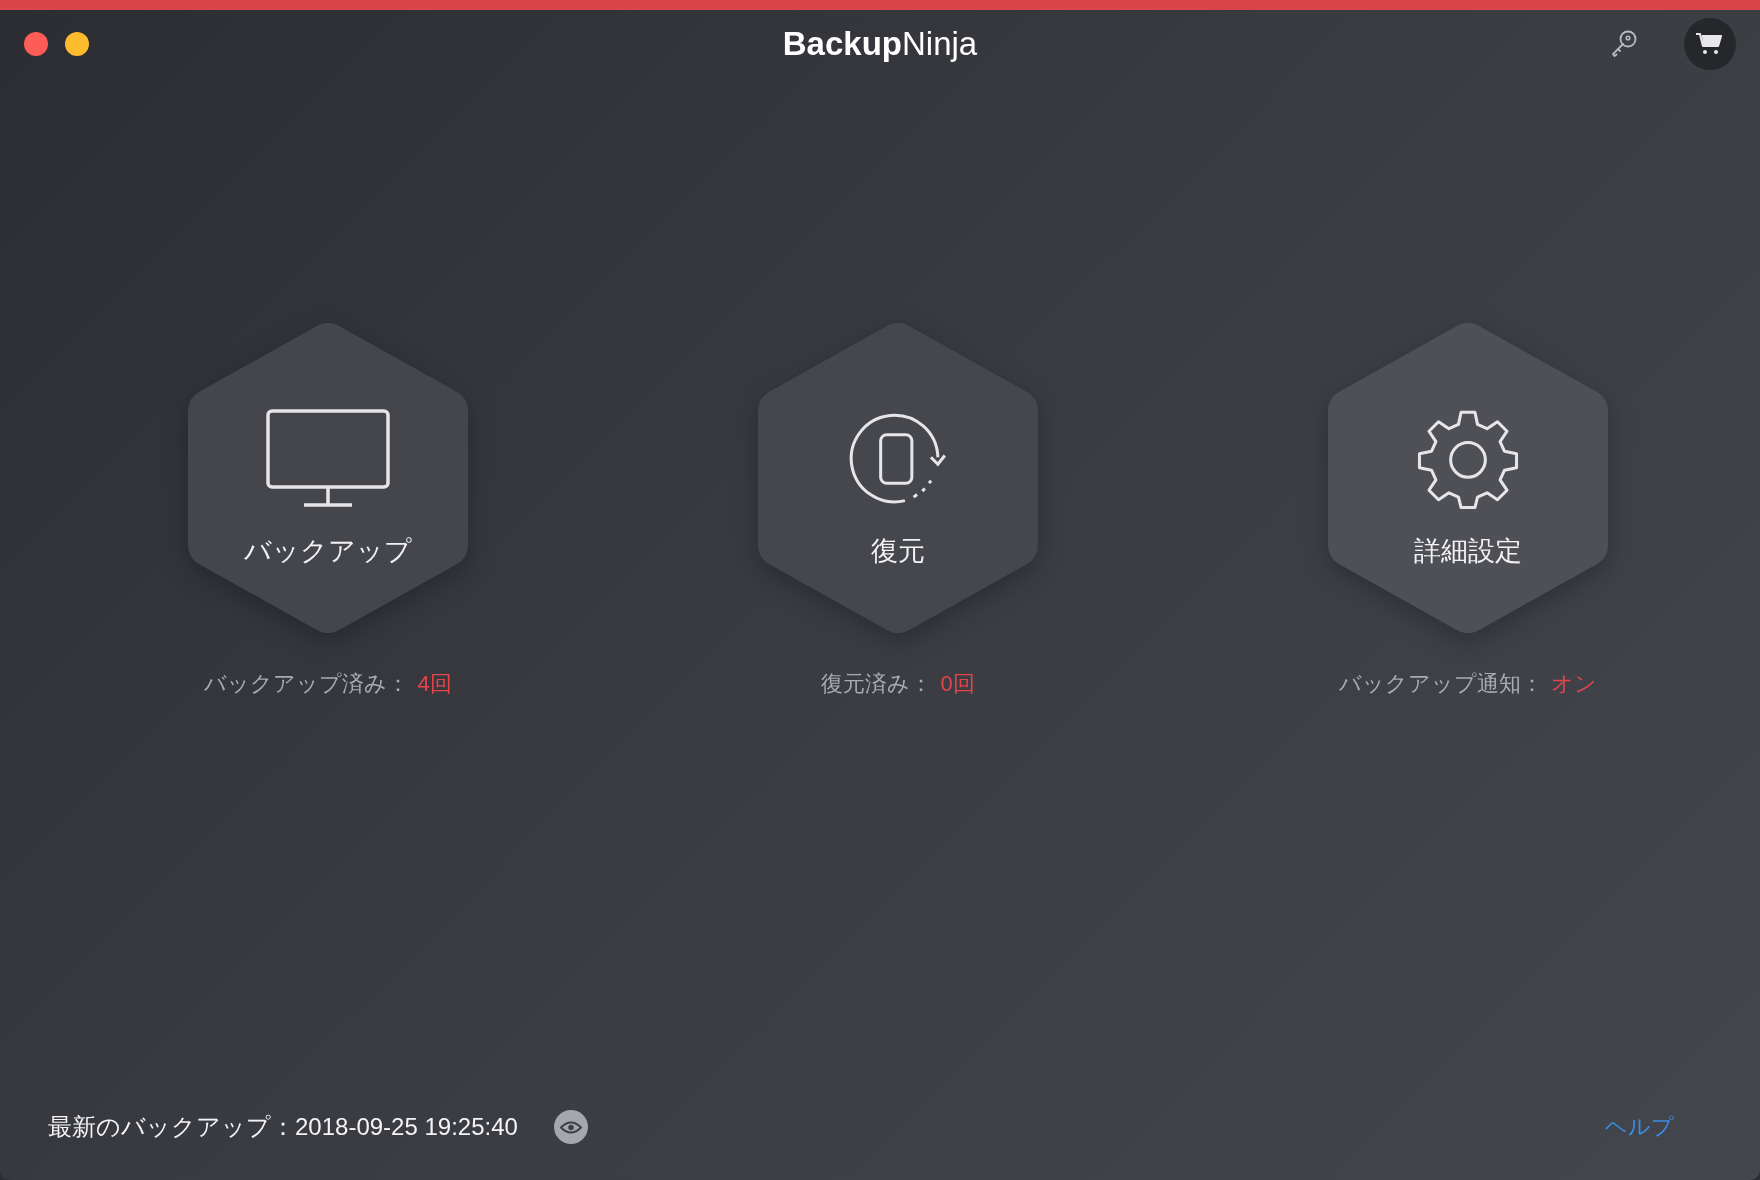  Describe the element at coordinates (1468, 478) in the screenshot. I see `tile-button: 詳細設定` at that location.